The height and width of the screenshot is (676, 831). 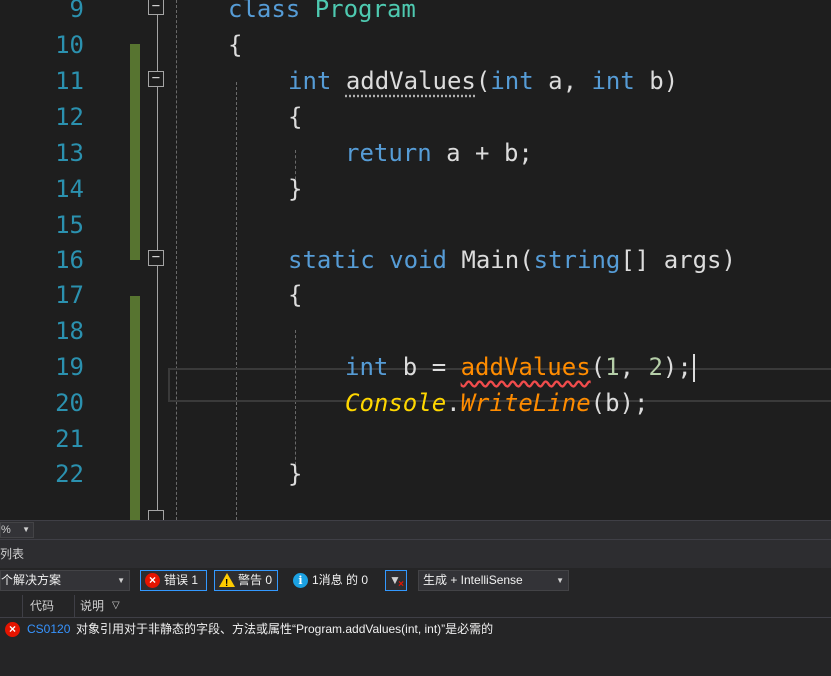 I want to click on code-text: int b = addValues(1, 2);, so click(x=520, y=367).